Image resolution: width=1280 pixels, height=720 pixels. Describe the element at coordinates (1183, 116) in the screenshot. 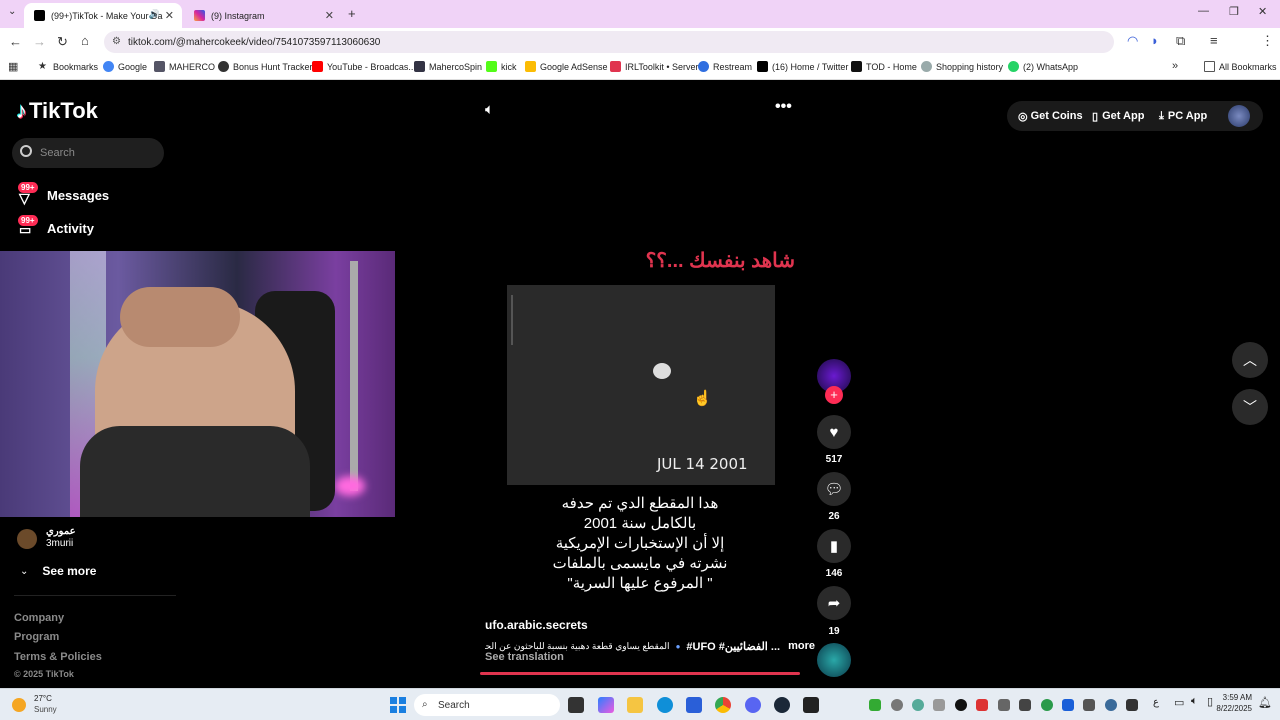

I see `pc-app-button: ⤓ PC App` at that location.